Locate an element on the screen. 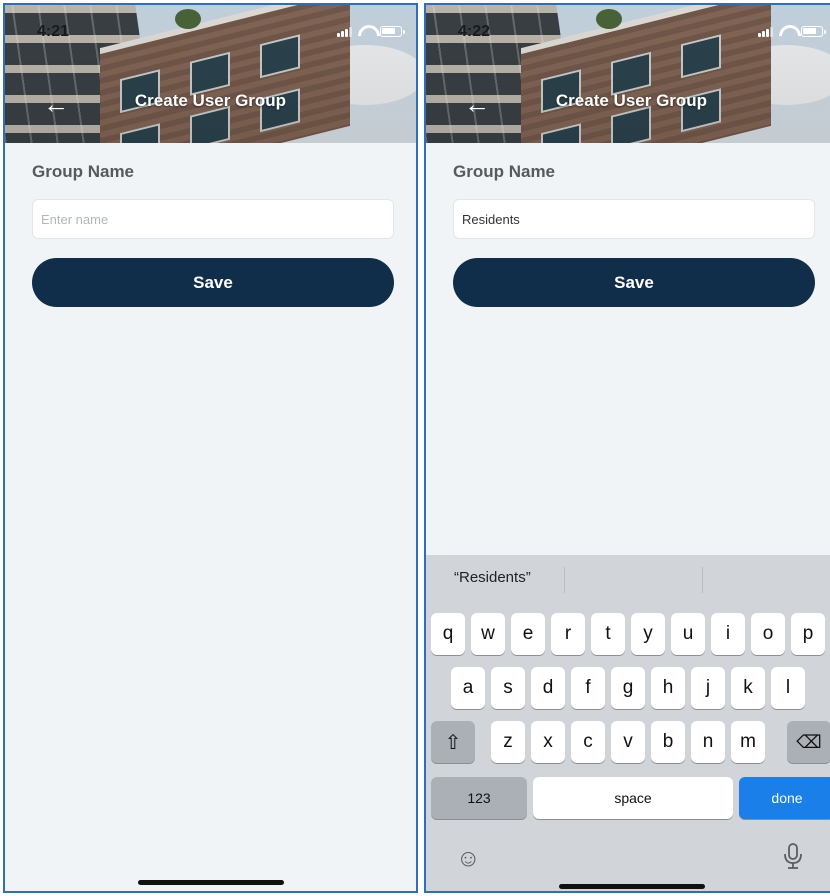 The width and height of the screenshot is (830, 896). emoji-icon: ☺ is located at coordinates (468, 859).